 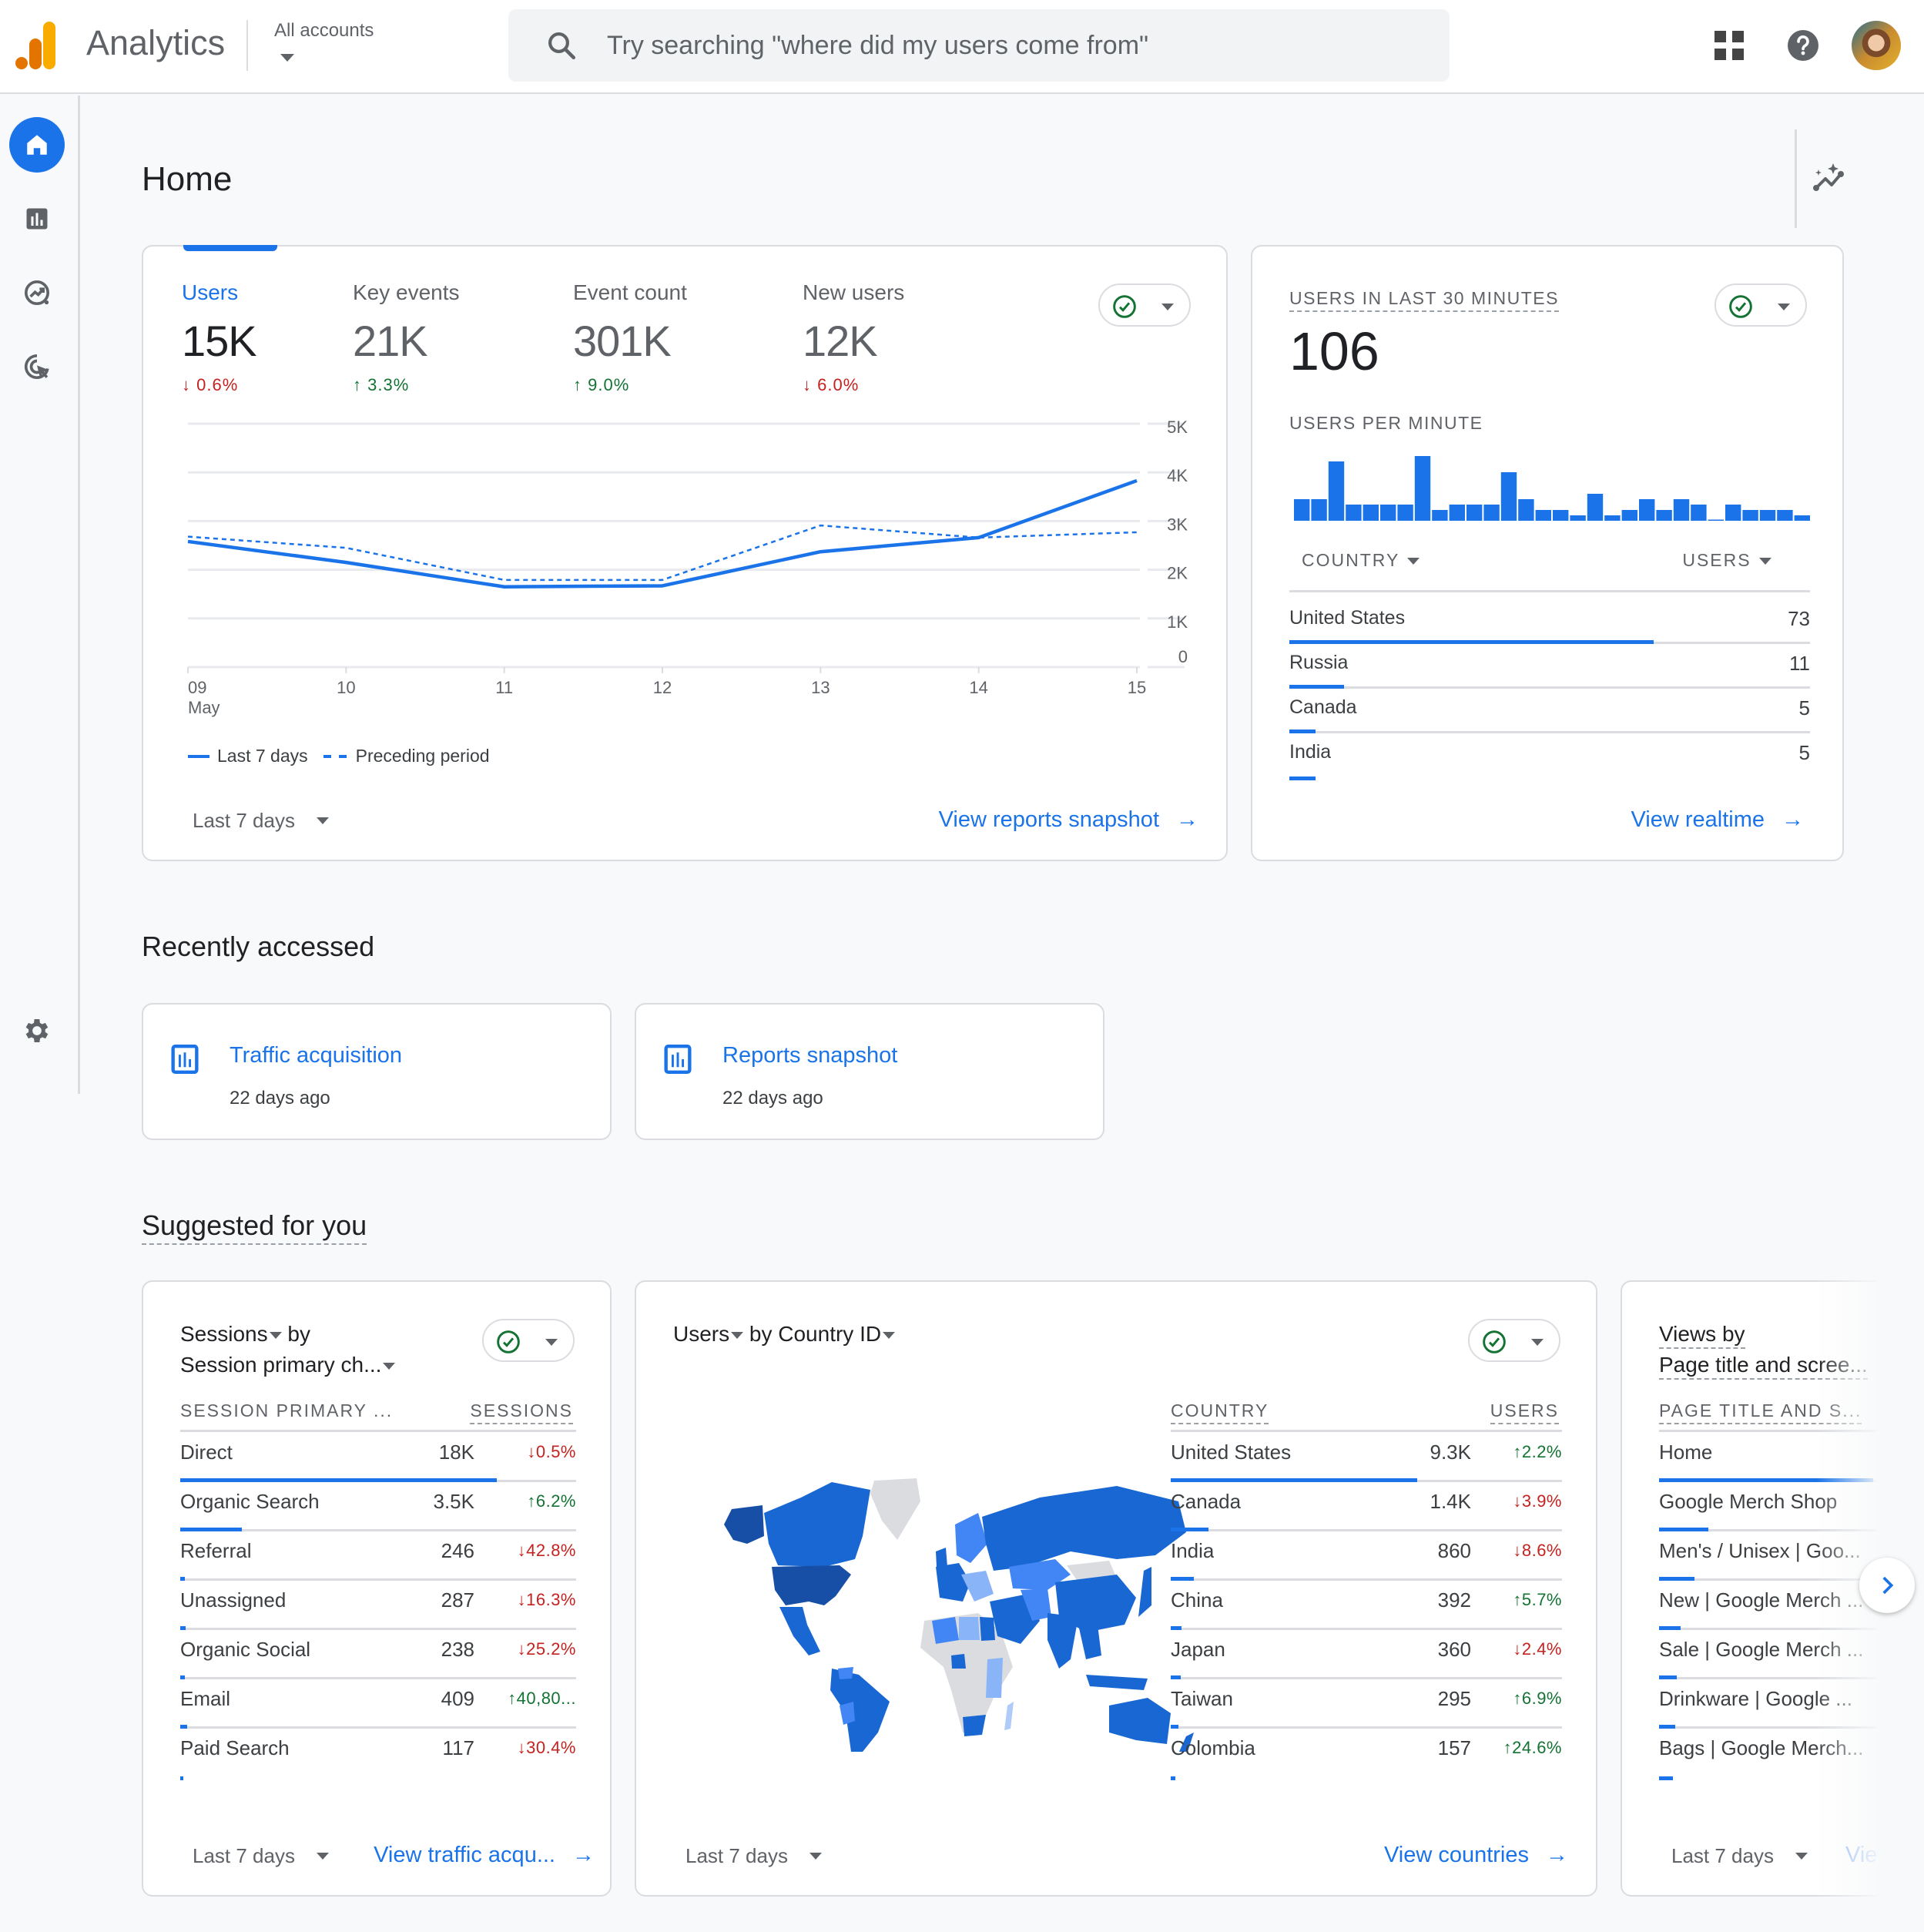 I want to click on table-row: India 5, so click(x=1549, y=758).